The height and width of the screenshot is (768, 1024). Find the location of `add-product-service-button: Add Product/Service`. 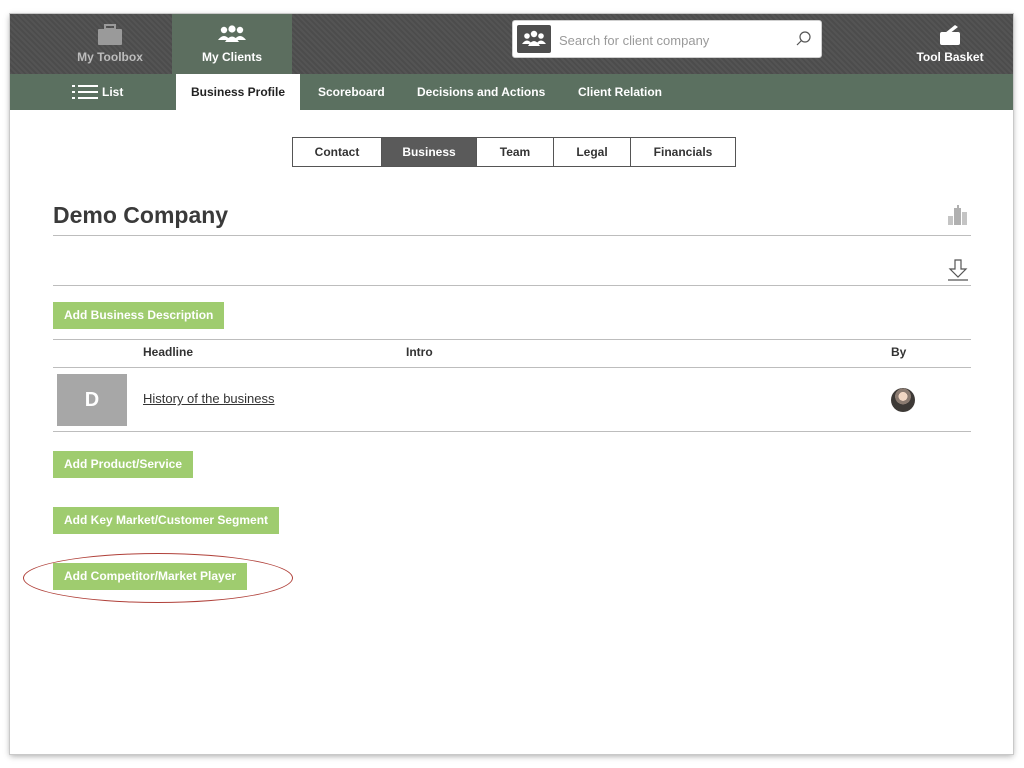

add-product-service-button: Add Product/Service is located at coordinates (123, 464).